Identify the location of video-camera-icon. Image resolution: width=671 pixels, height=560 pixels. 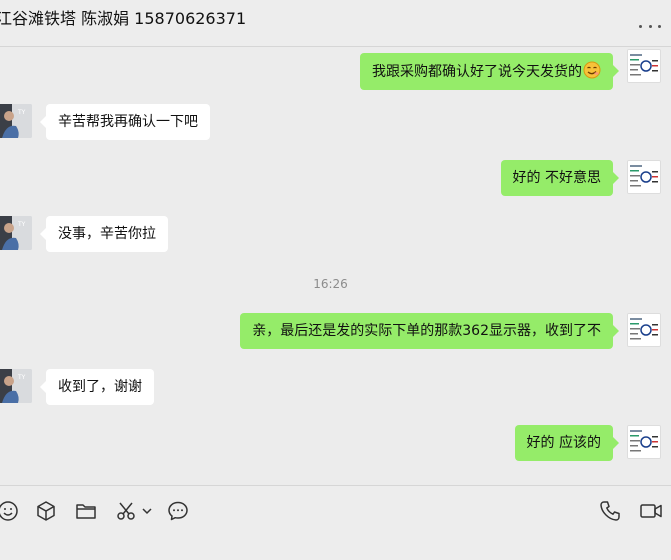
(651, 511).